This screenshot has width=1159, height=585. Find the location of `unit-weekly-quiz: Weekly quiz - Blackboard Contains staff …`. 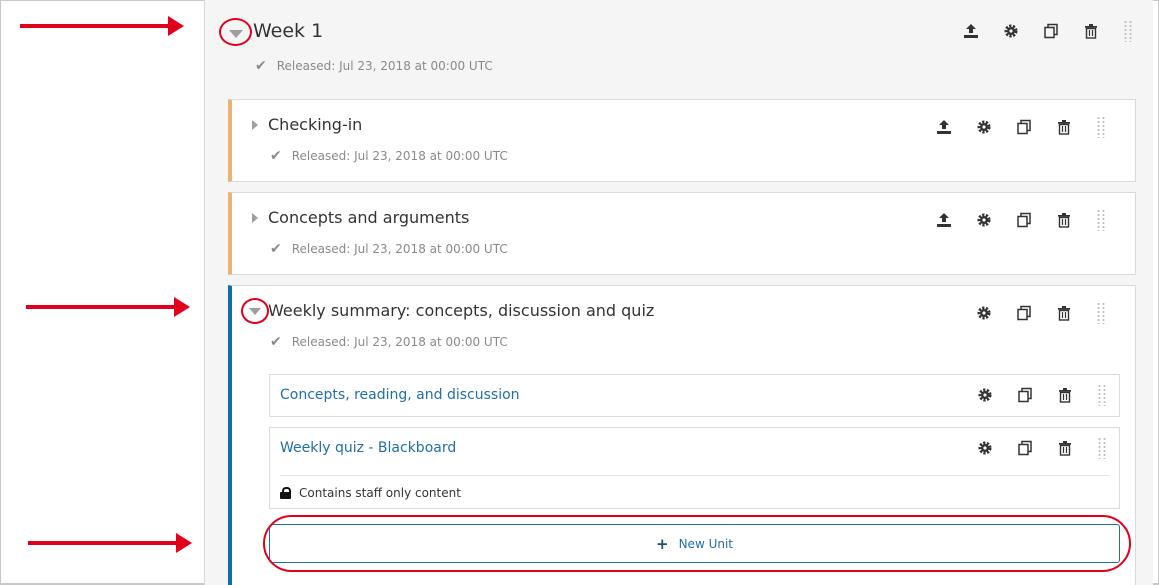

unit-weekly-quiz: Weekly quiz - Blackboard Contains staff … is located at coordinates (694, 468).